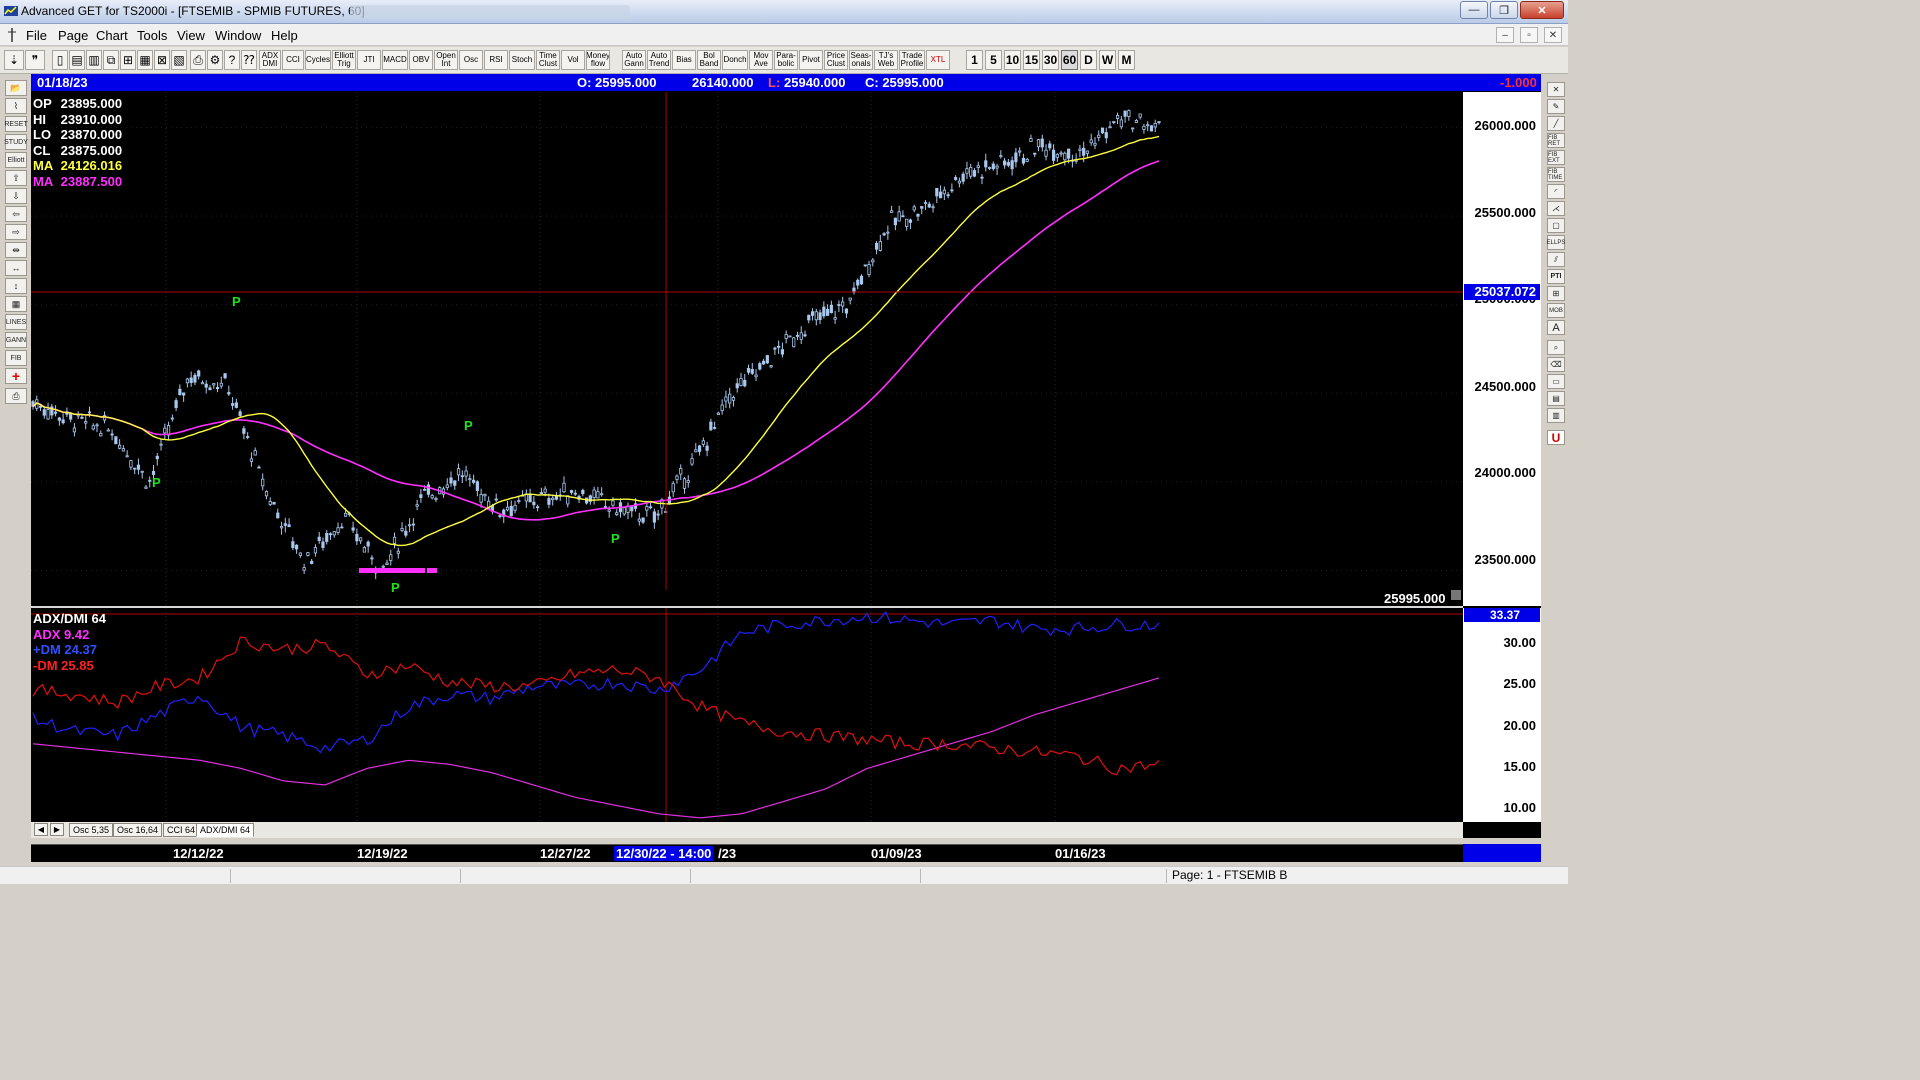 Image resolution: width=1920 pixels, height=1080 pixels. What do you see at coordinates (1556, 242) in the screenshot?
I see `ellipse-button: ELLPS` at bounding box center [1556, 242].